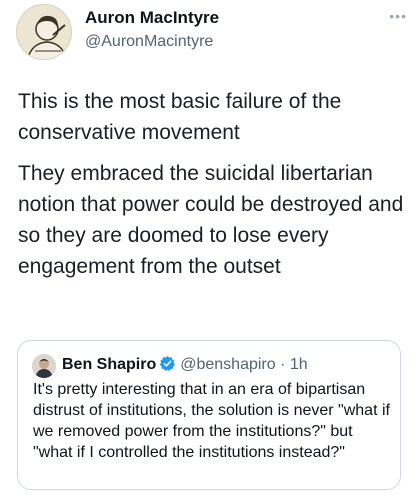 The image size is (419, 500). What do you see at coordinates (299, 364) in the screenshot?
I see `quoted-timestamp: 1h` at bounding box center [299, 364].